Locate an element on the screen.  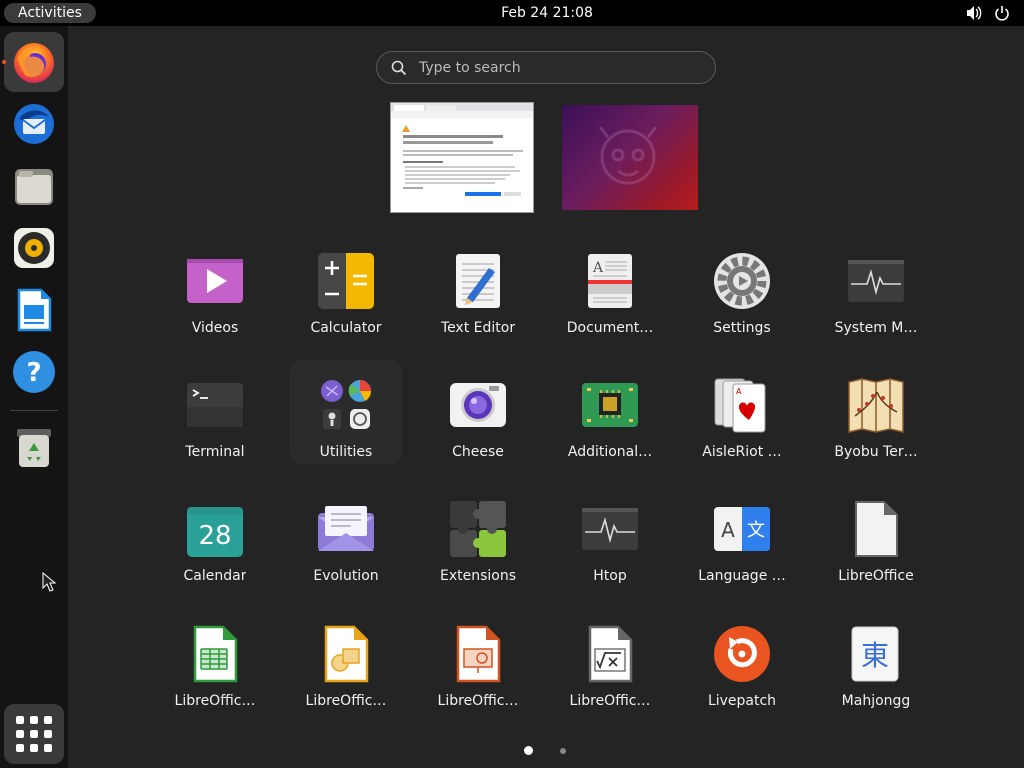
app-calculator: Calculator is located at coordinates (346, 298).